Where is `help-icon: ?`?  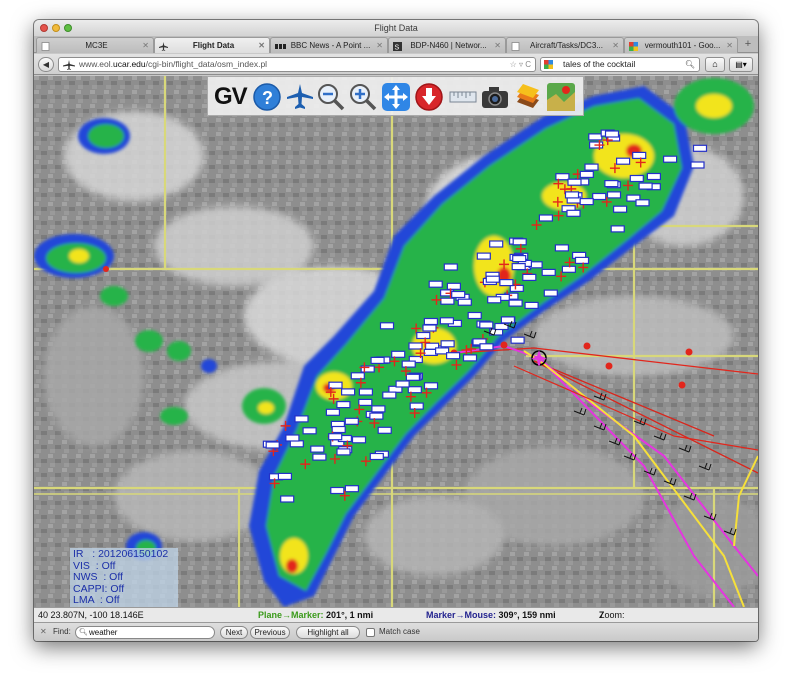
help-icon: ? is located at coordinates (267, 97).